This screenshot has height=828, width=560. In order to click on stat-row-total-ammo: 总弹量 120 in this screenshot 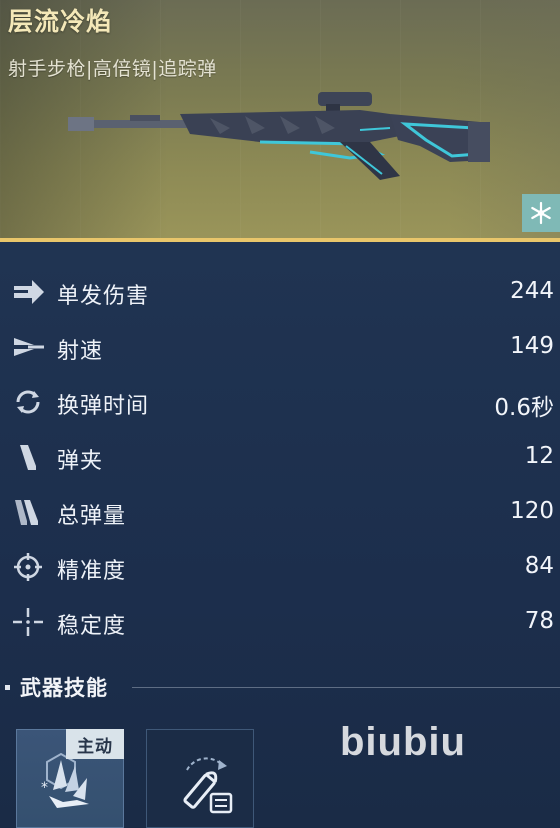, I will do `click(280, 512)`.